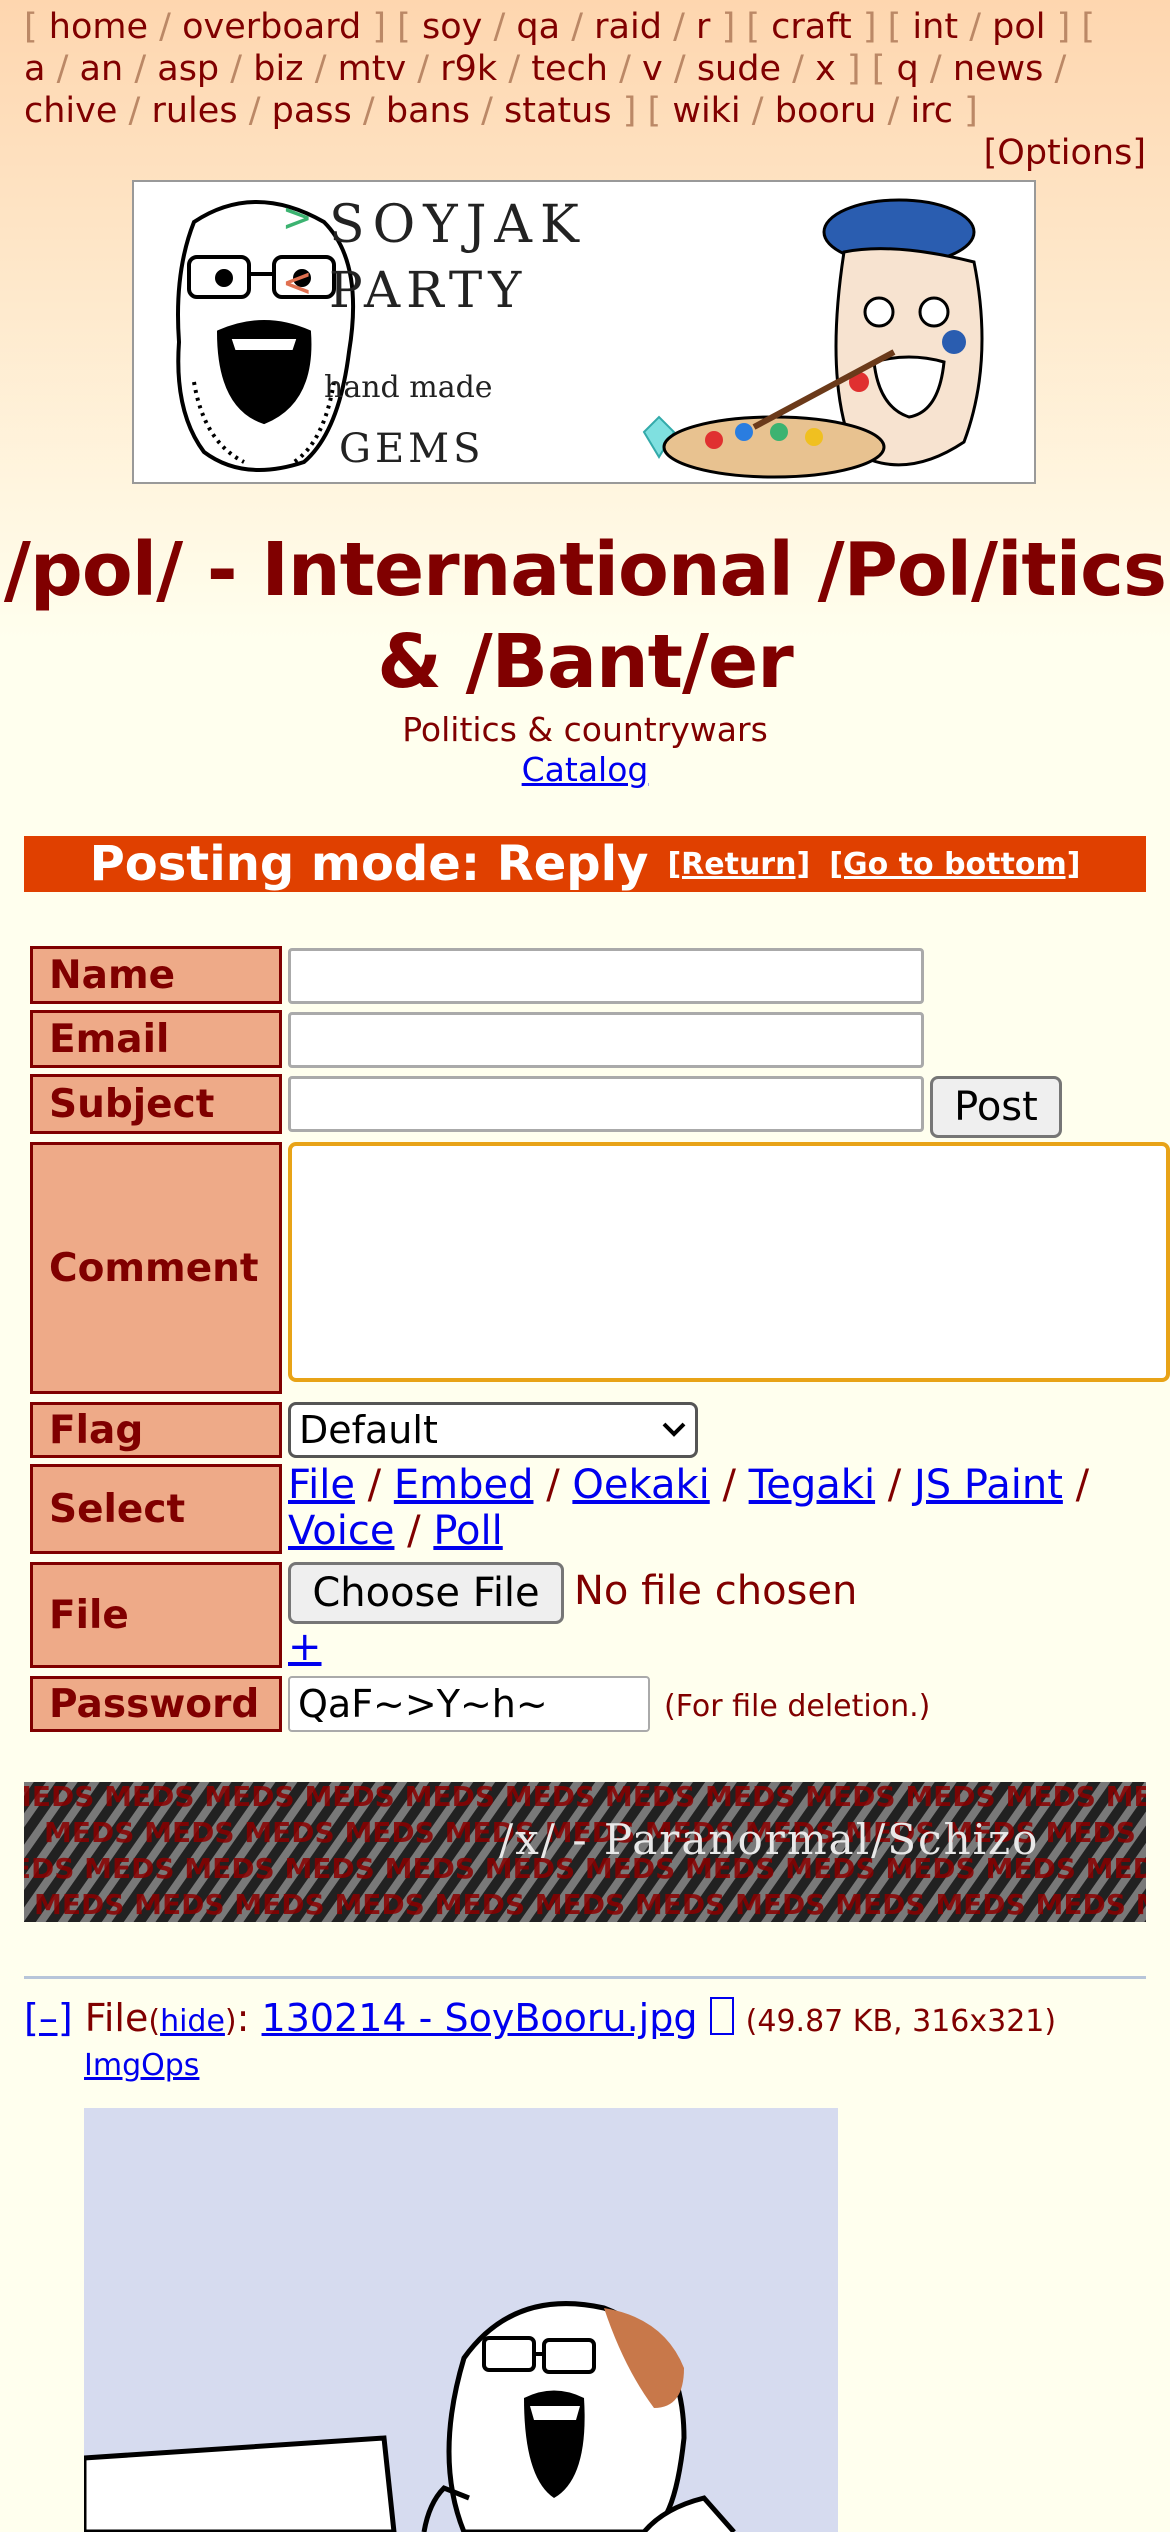 The width and height of the screenshot is (1170, 2532). What do you see at coordinates (825, 69) in the screenshot?
I see `board-link-x: x` at bounding box center [825, 69].